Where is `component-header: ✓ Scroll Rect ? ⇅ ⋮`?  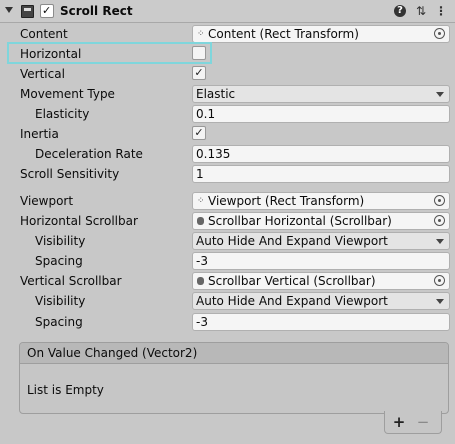 component-header: ✓ Scroll Rect ? ⇅ ⋮ is located at coordinates (227, 11).